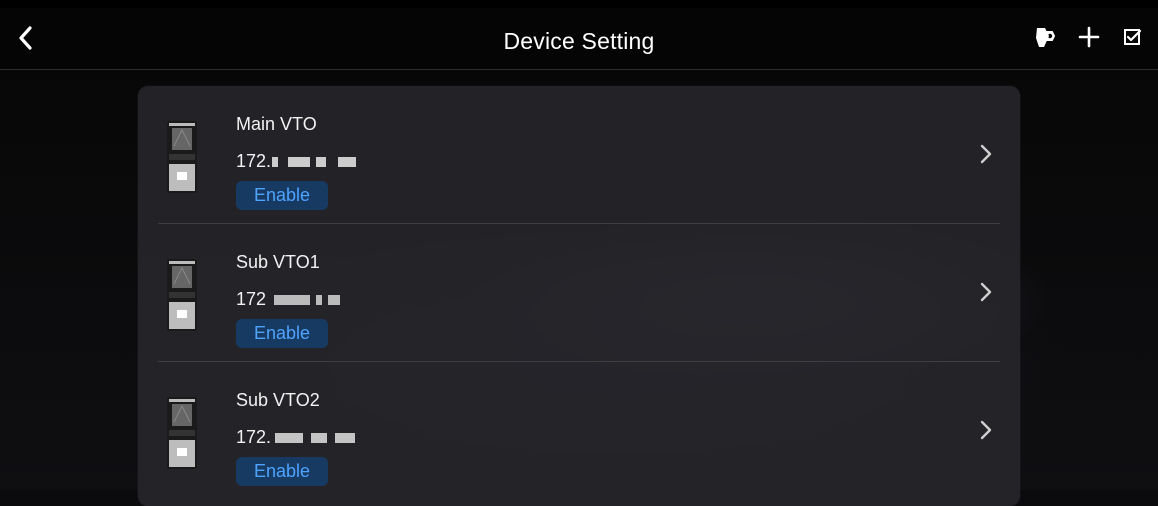  I want to click on status-strip, so click(579, 4).